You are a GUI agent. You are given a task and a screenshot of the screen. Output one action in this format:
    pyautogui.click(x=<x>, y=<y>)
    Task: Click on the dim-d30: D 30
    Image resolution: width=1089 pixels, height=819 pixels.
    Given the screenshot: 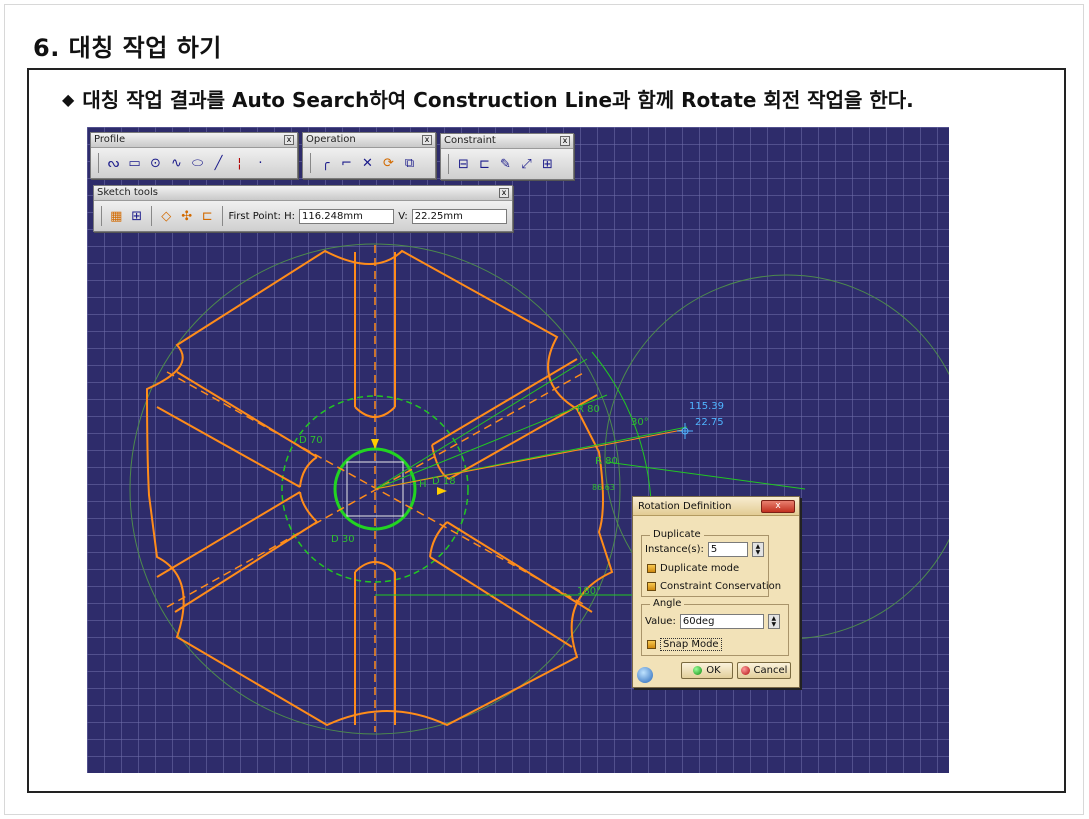 What is the action you would take?
    pyautogui.click(x=343, y=539)
    